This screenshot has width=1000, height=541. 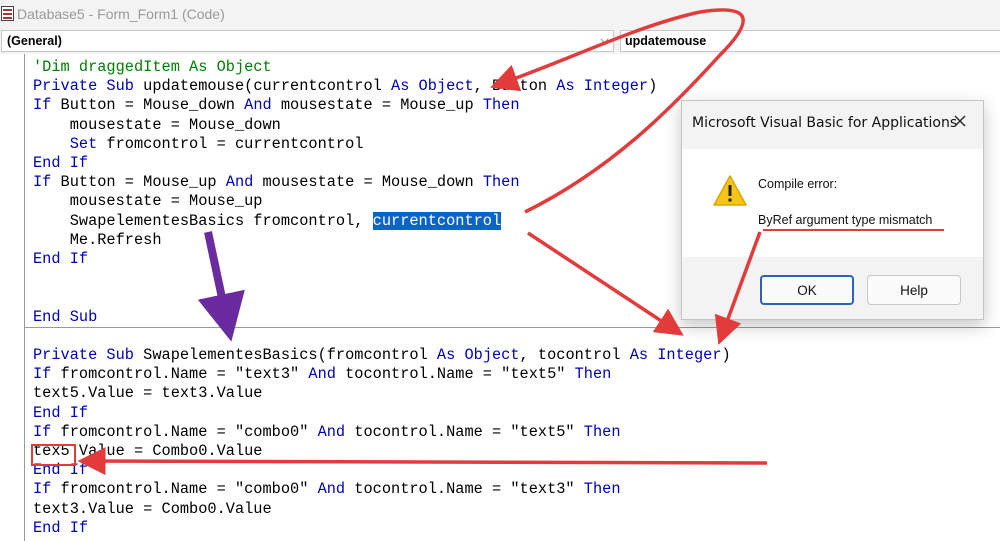 What do you see at coordinates (148, 105) in the screenshot?
I see `code-token: Button = Mouse_down` at bounding box center [148, 105].